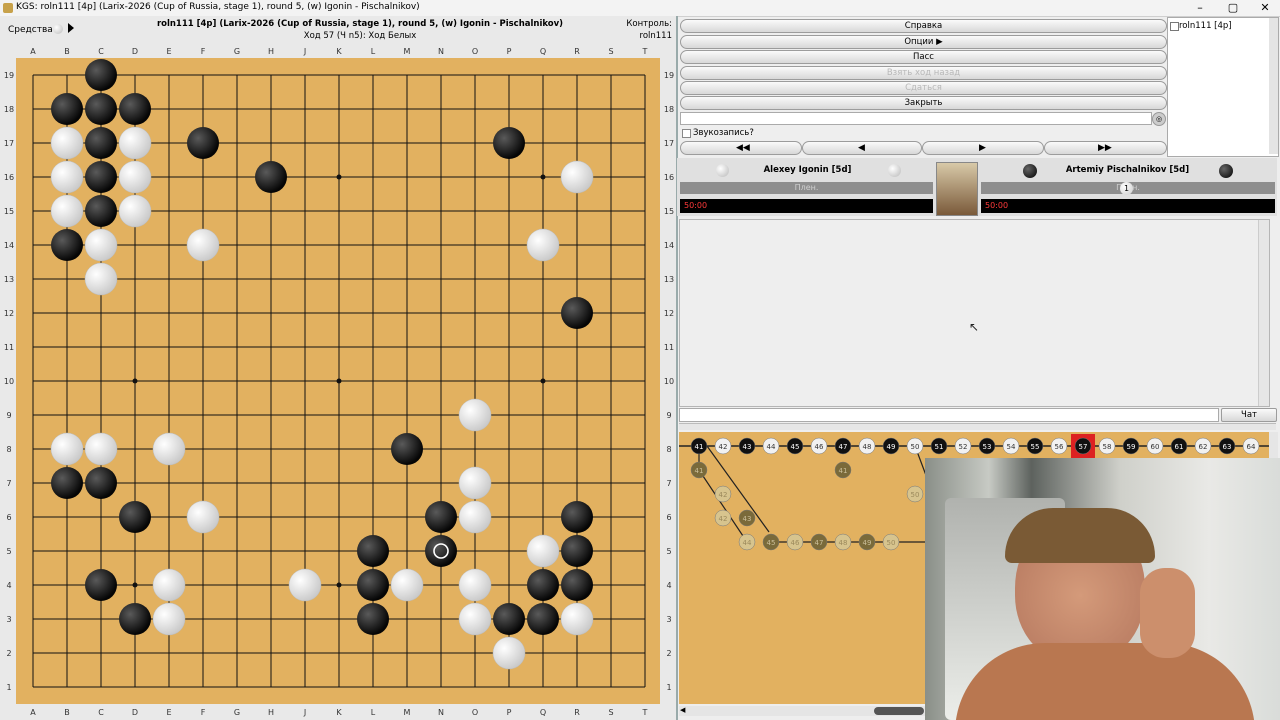  Describe the element at coordinates (135, 585) in the screenshot. I see `star-point` at that location.